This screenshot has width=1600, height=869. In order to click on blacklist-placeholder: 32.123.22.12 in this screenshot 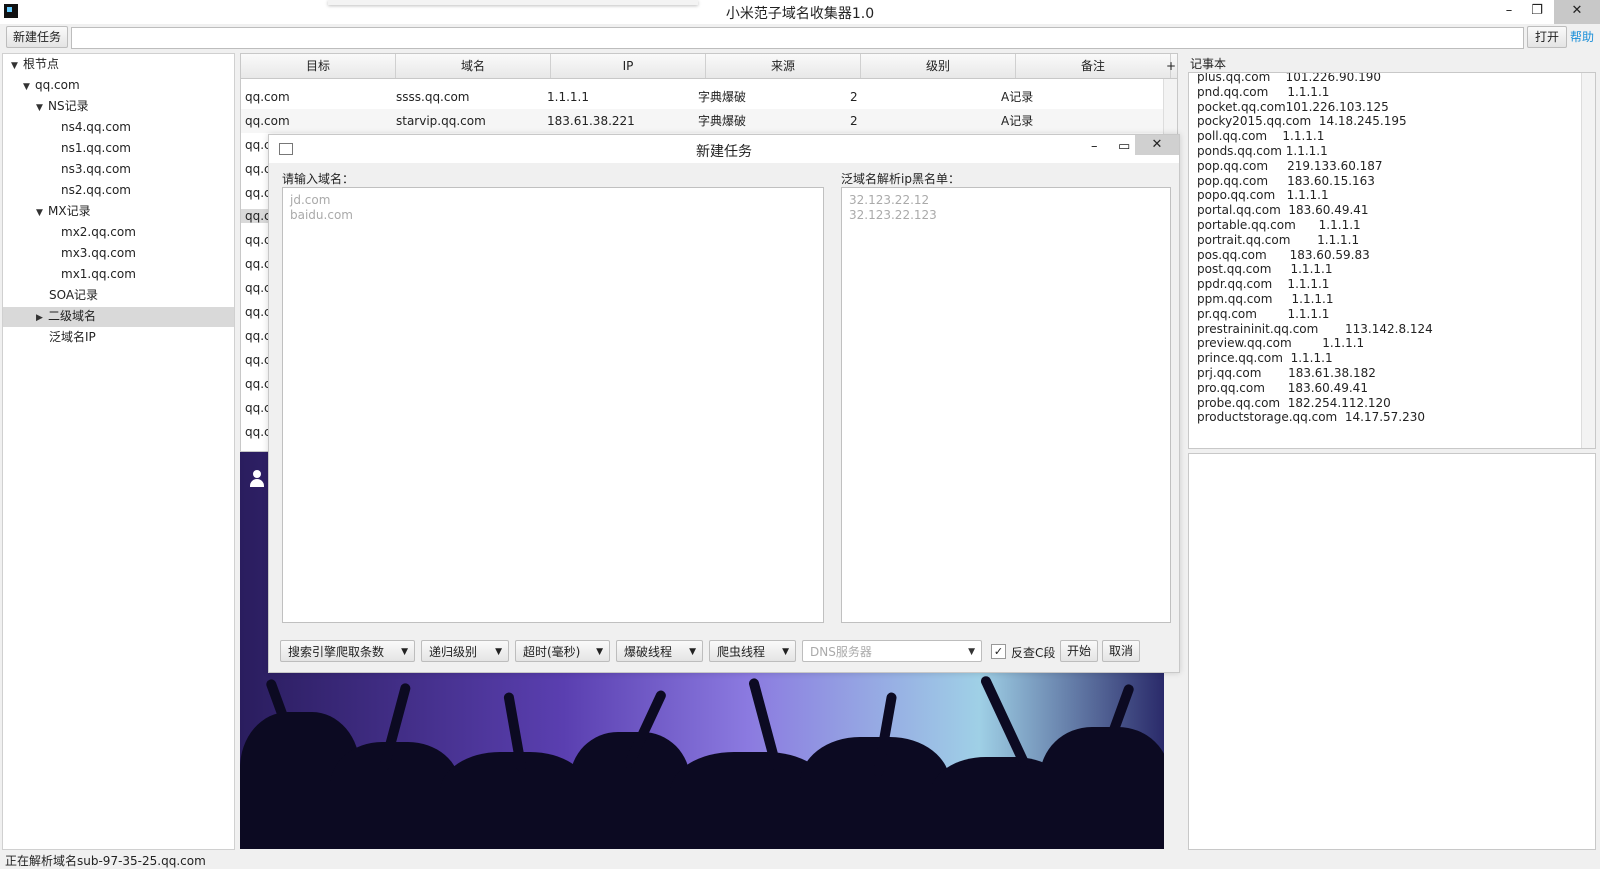, I will do `click(889, 200)`.